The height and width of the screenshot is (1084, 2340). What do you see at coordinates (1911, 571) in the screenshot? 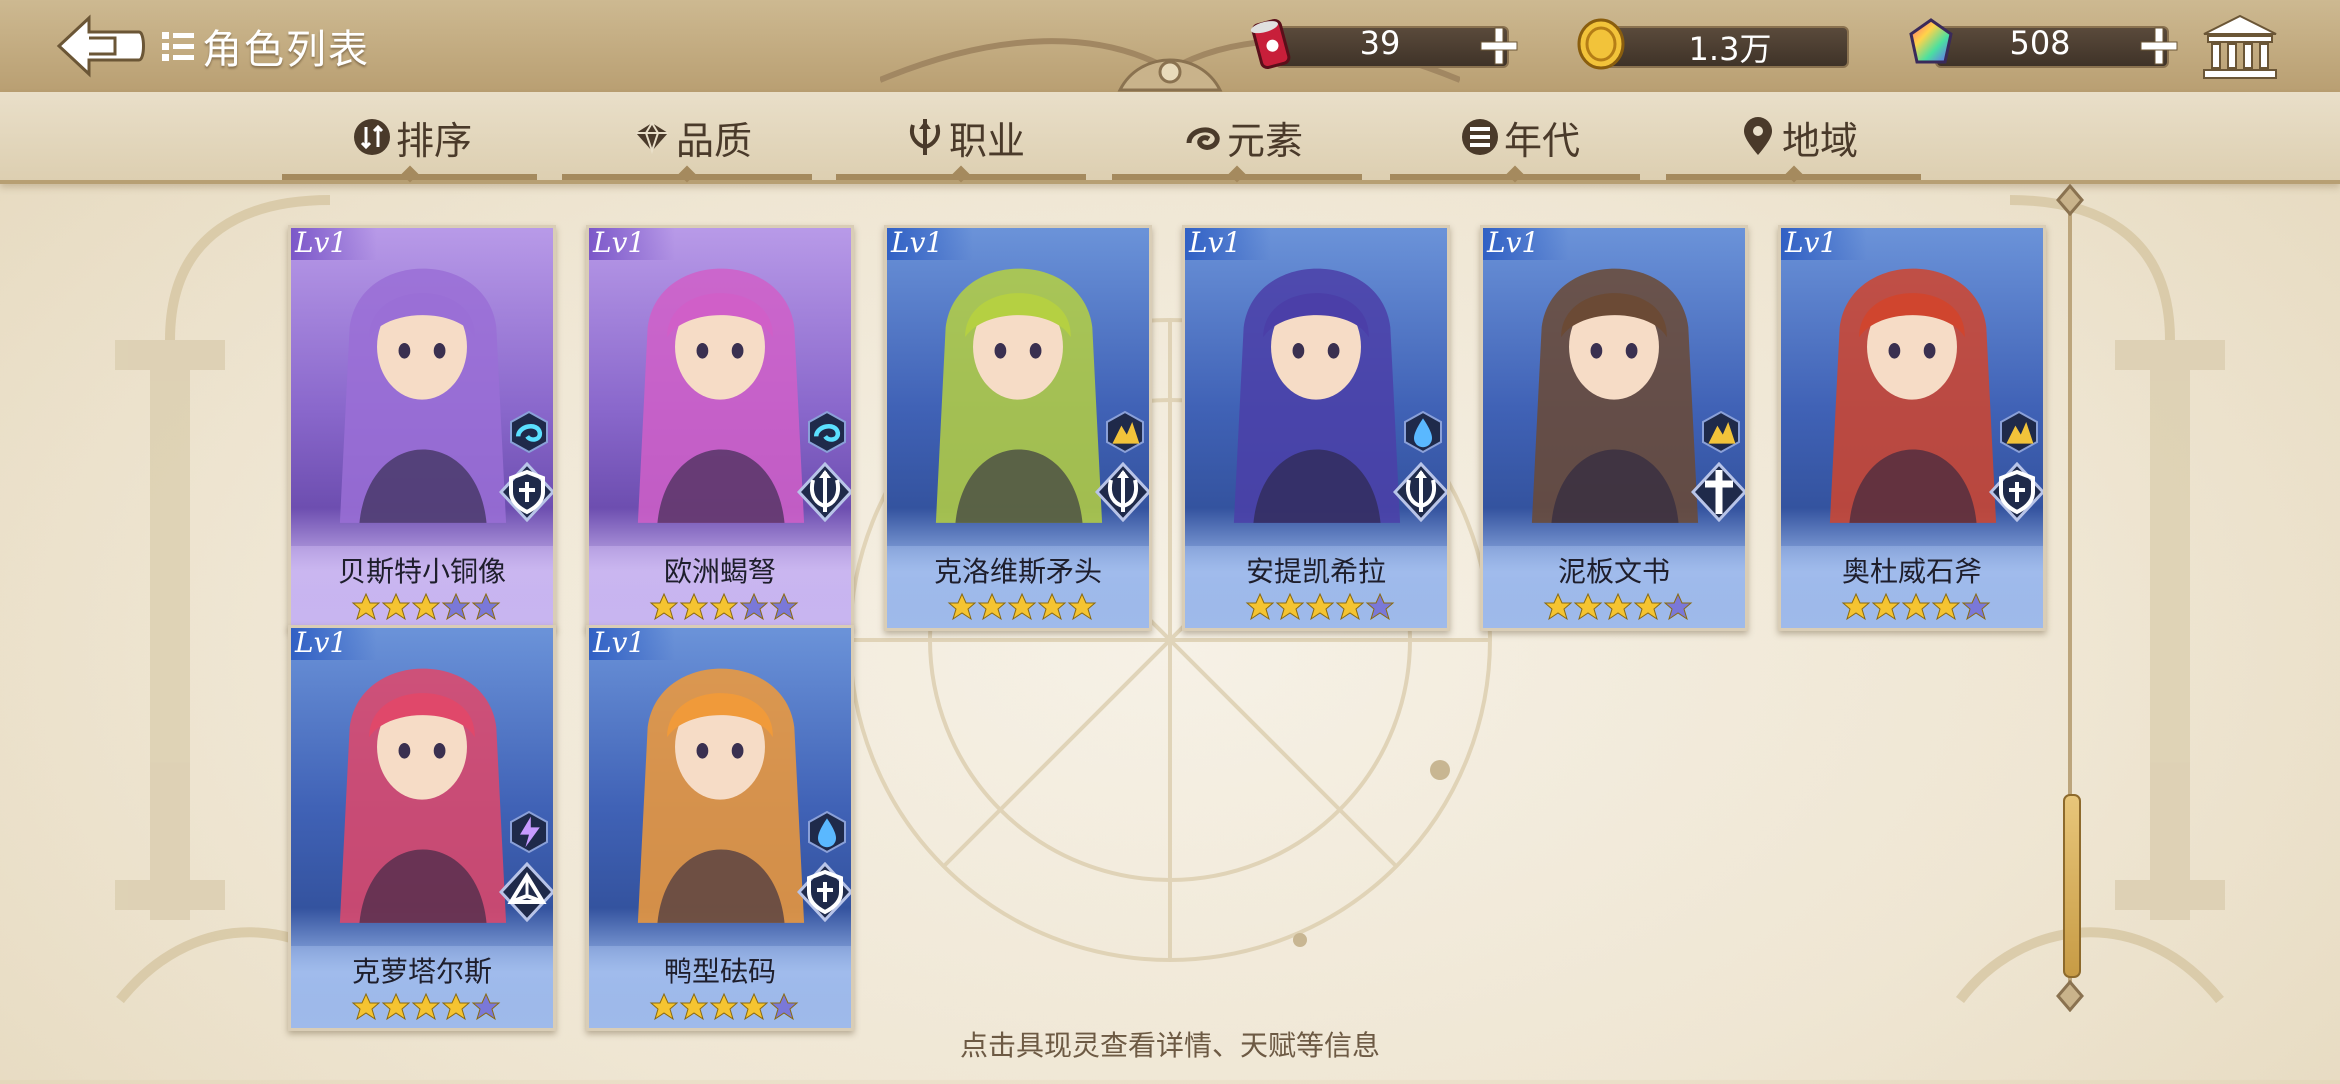
I see `character-name: 奥杜威石斧` at bounding box center [1911, 571].